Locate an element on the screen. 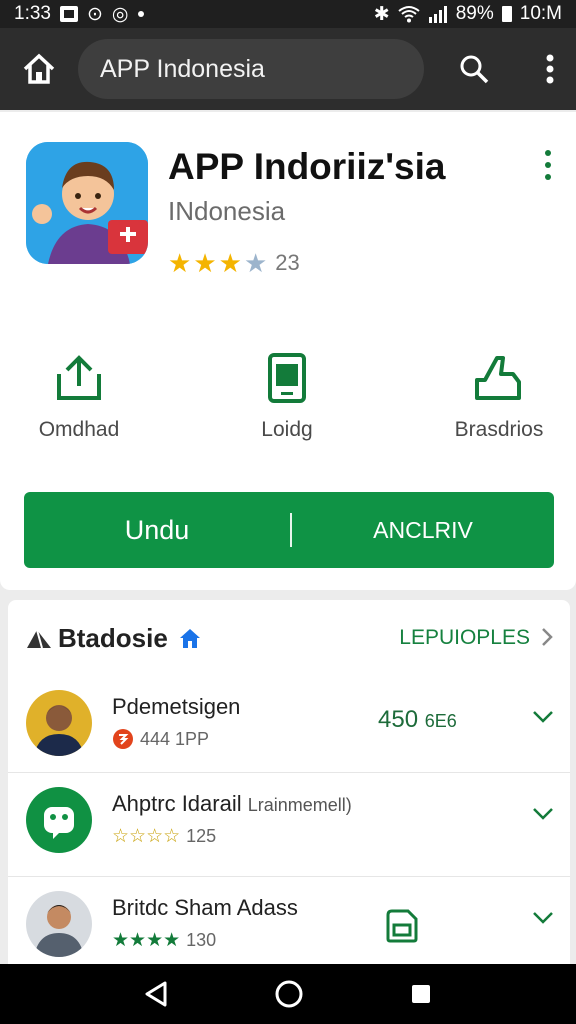 The image size is (576, 1024). chevron-right-icon is located at coordinates (547, 637).